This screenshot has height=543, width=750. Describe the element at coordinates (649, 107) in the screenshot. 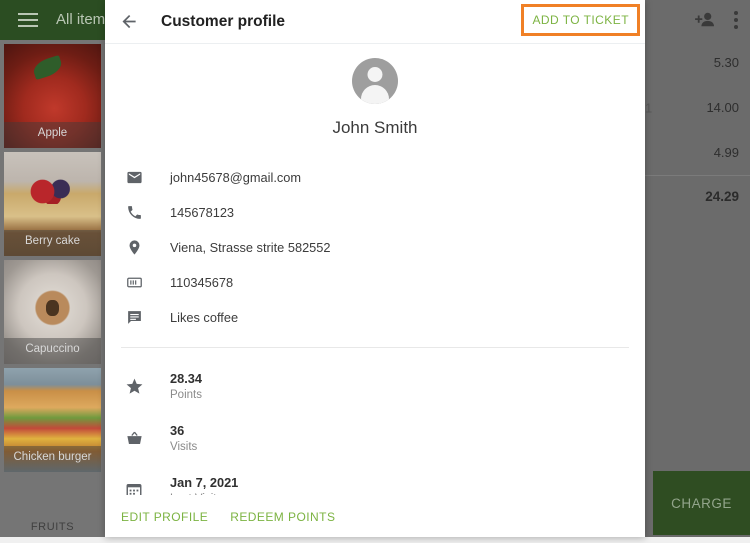

I see `ticket-row-qty: 1` at that location.